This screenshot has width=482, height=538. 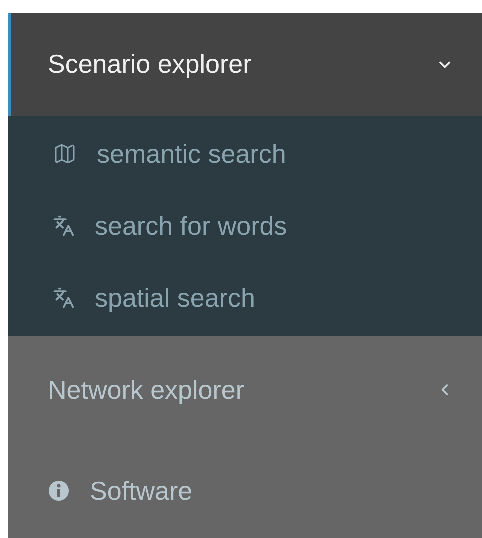 What do you see at coordinates (65, 154) in the screenshot?
I see `map-icon` at bounding box center [65, 154].